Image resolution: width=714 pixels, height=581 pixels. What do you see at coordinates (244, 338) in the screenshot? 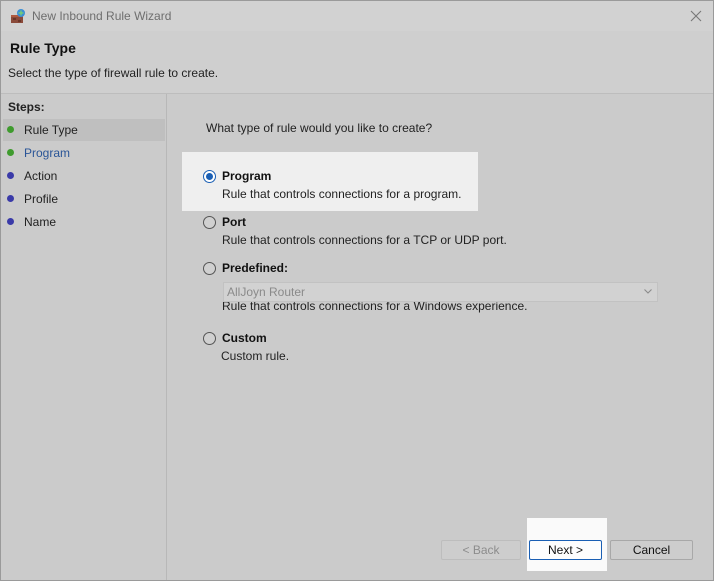
I see `option-title: Custom` at bounding box center [244, 338].